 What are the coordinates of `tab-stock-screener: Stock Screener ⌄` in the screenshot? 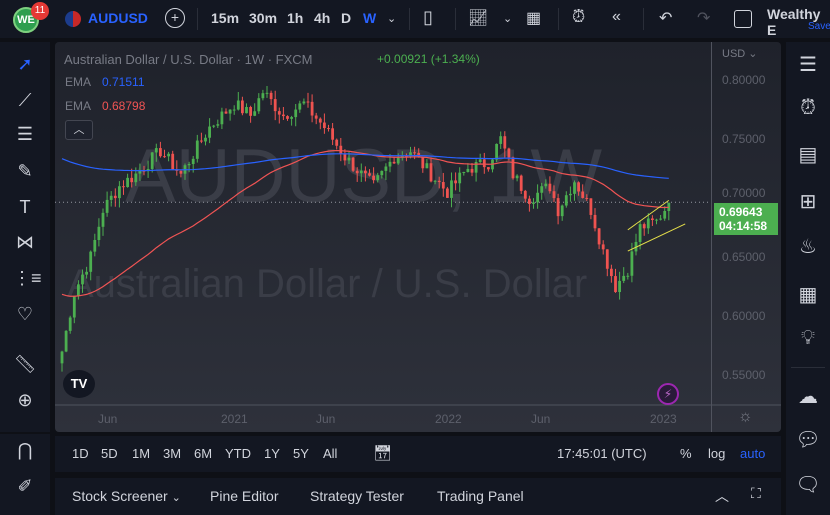 It's located at (126, 496).